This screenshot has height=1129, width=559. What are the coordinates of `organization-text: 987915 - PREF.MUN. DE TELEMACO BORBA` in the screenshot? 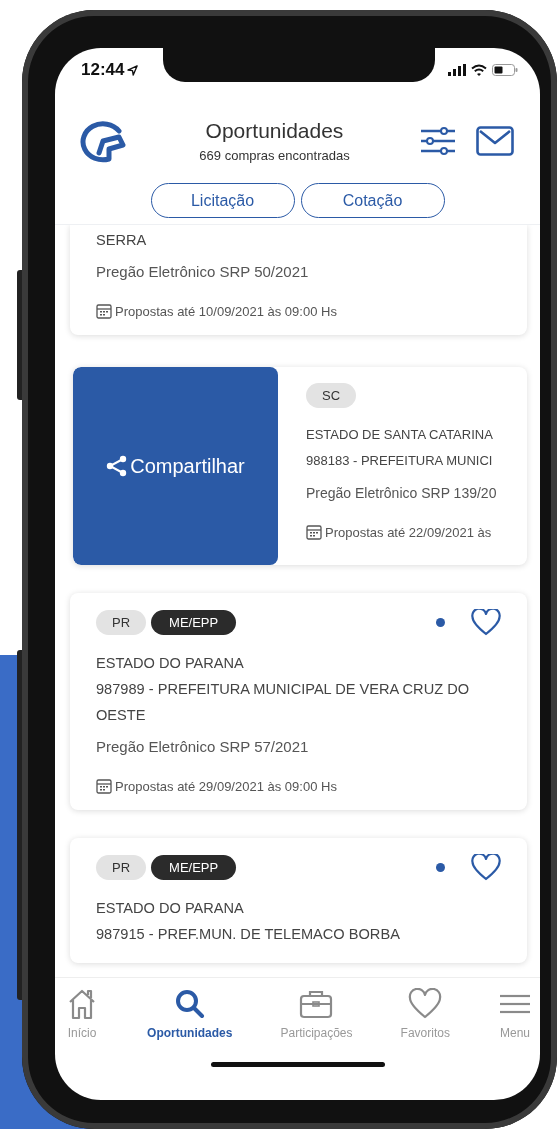 It's located at (248, 934).